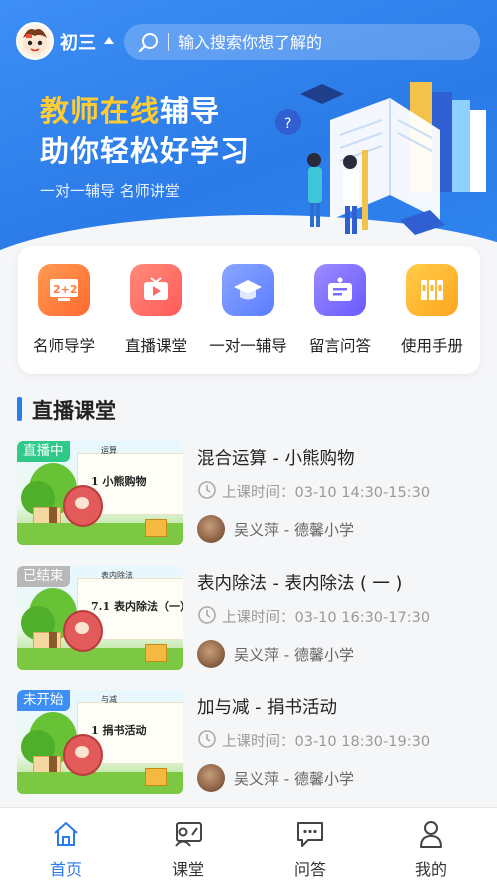 This screenshot has width=497, height=883. Describe the element at coordinates (340, 290) in the screenshot. I see `message-board-icon` at that location.